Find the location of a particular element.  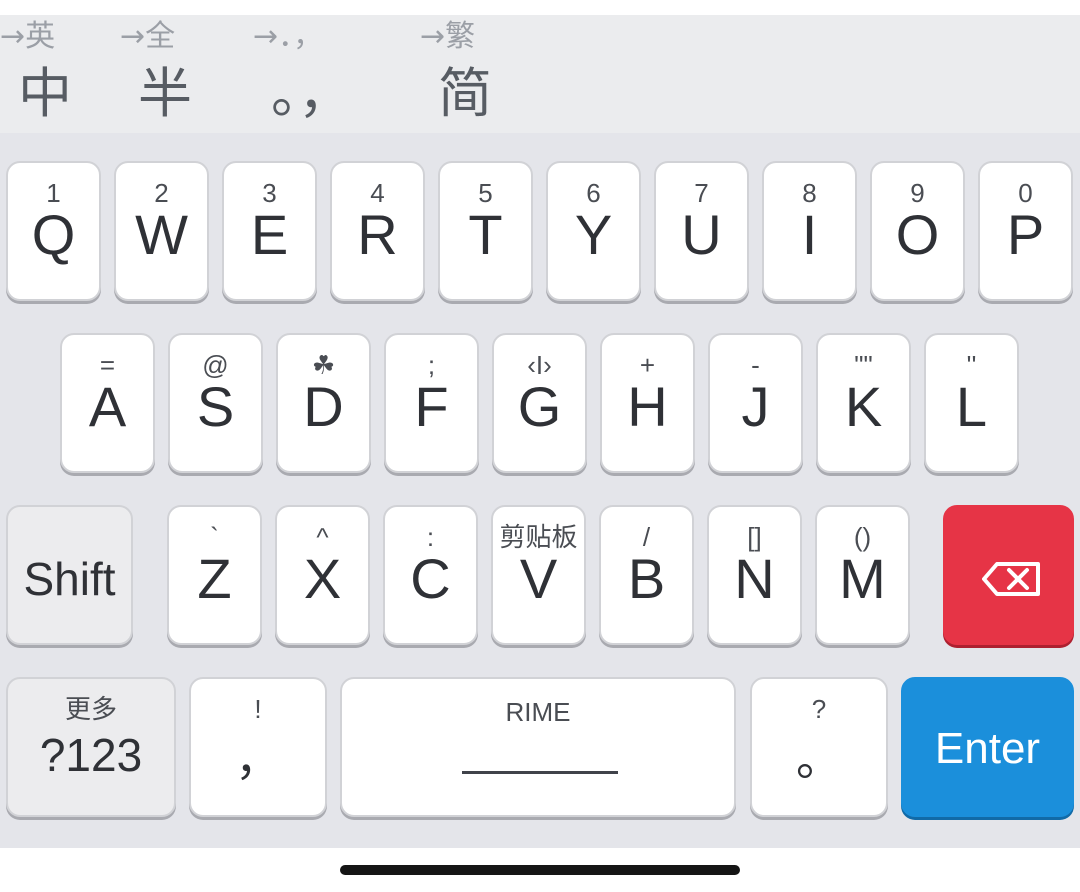

symbols-key-hint: 更多 is located at coordinates (90, 709).